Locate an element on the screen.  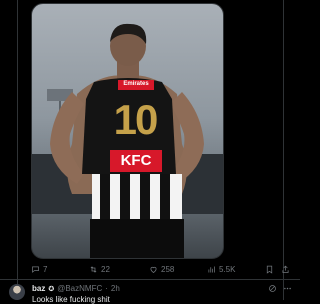
retweet-button: 22 is located at coordinates (99, 269).